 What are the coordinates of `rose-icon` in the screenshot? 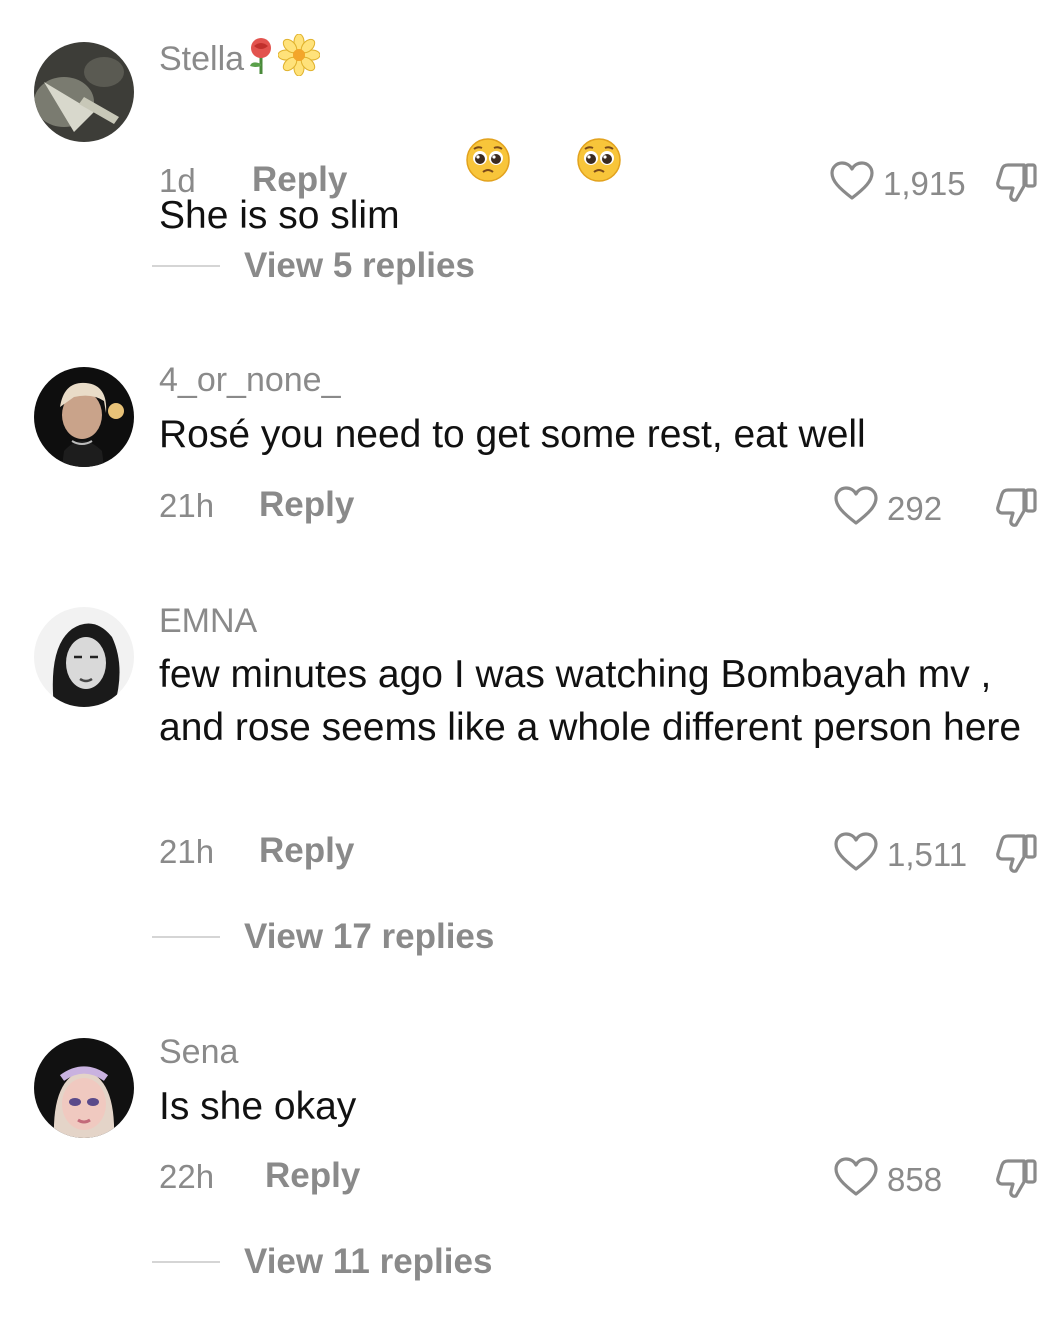 It's located at (261, 60).